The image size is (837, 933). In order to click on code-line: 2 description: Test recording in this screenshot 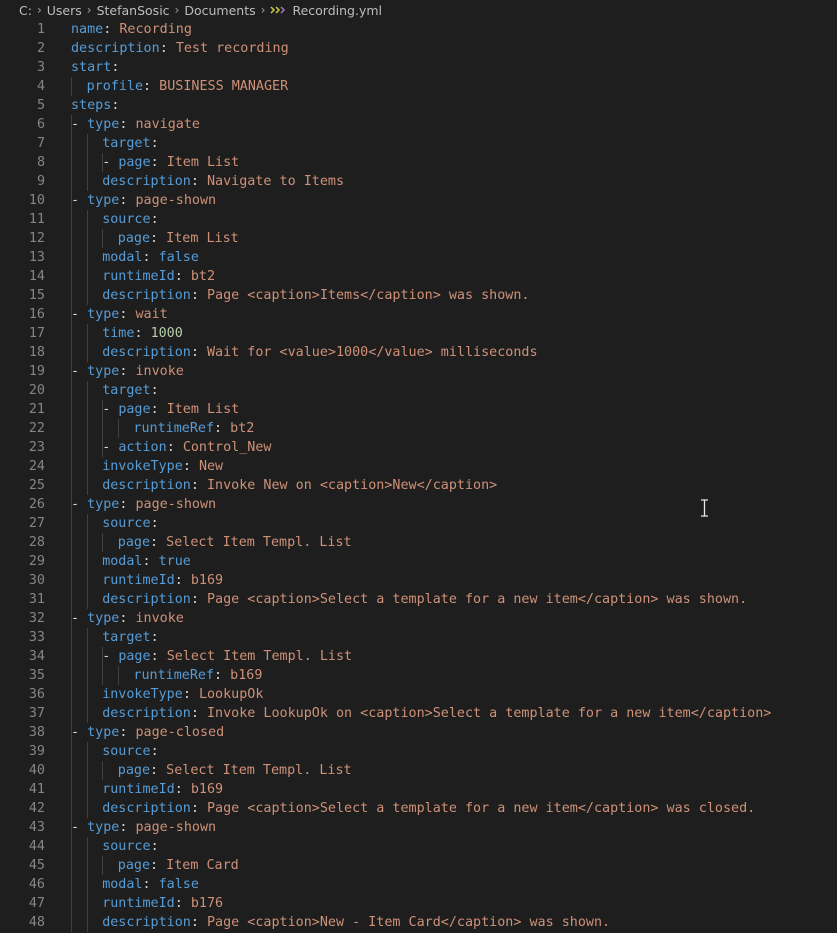, I will do `click(418, 48)`.